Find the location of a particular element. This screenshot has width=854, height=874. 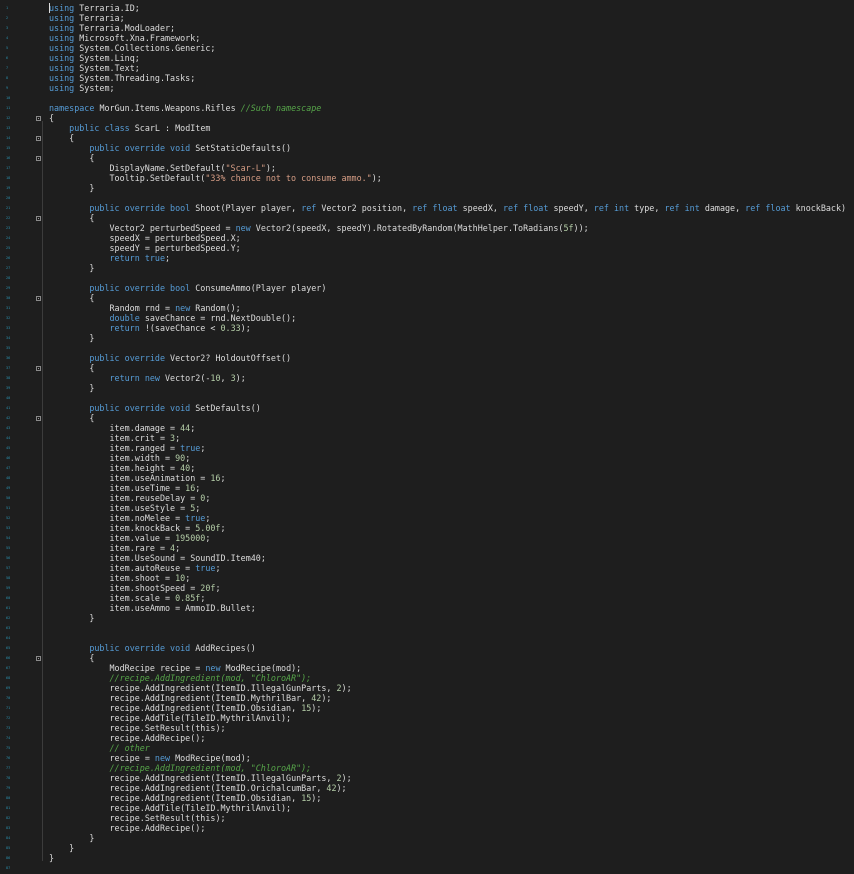

code-line: item.knockBack = 5.00f; is located at coordinates (137, 528).